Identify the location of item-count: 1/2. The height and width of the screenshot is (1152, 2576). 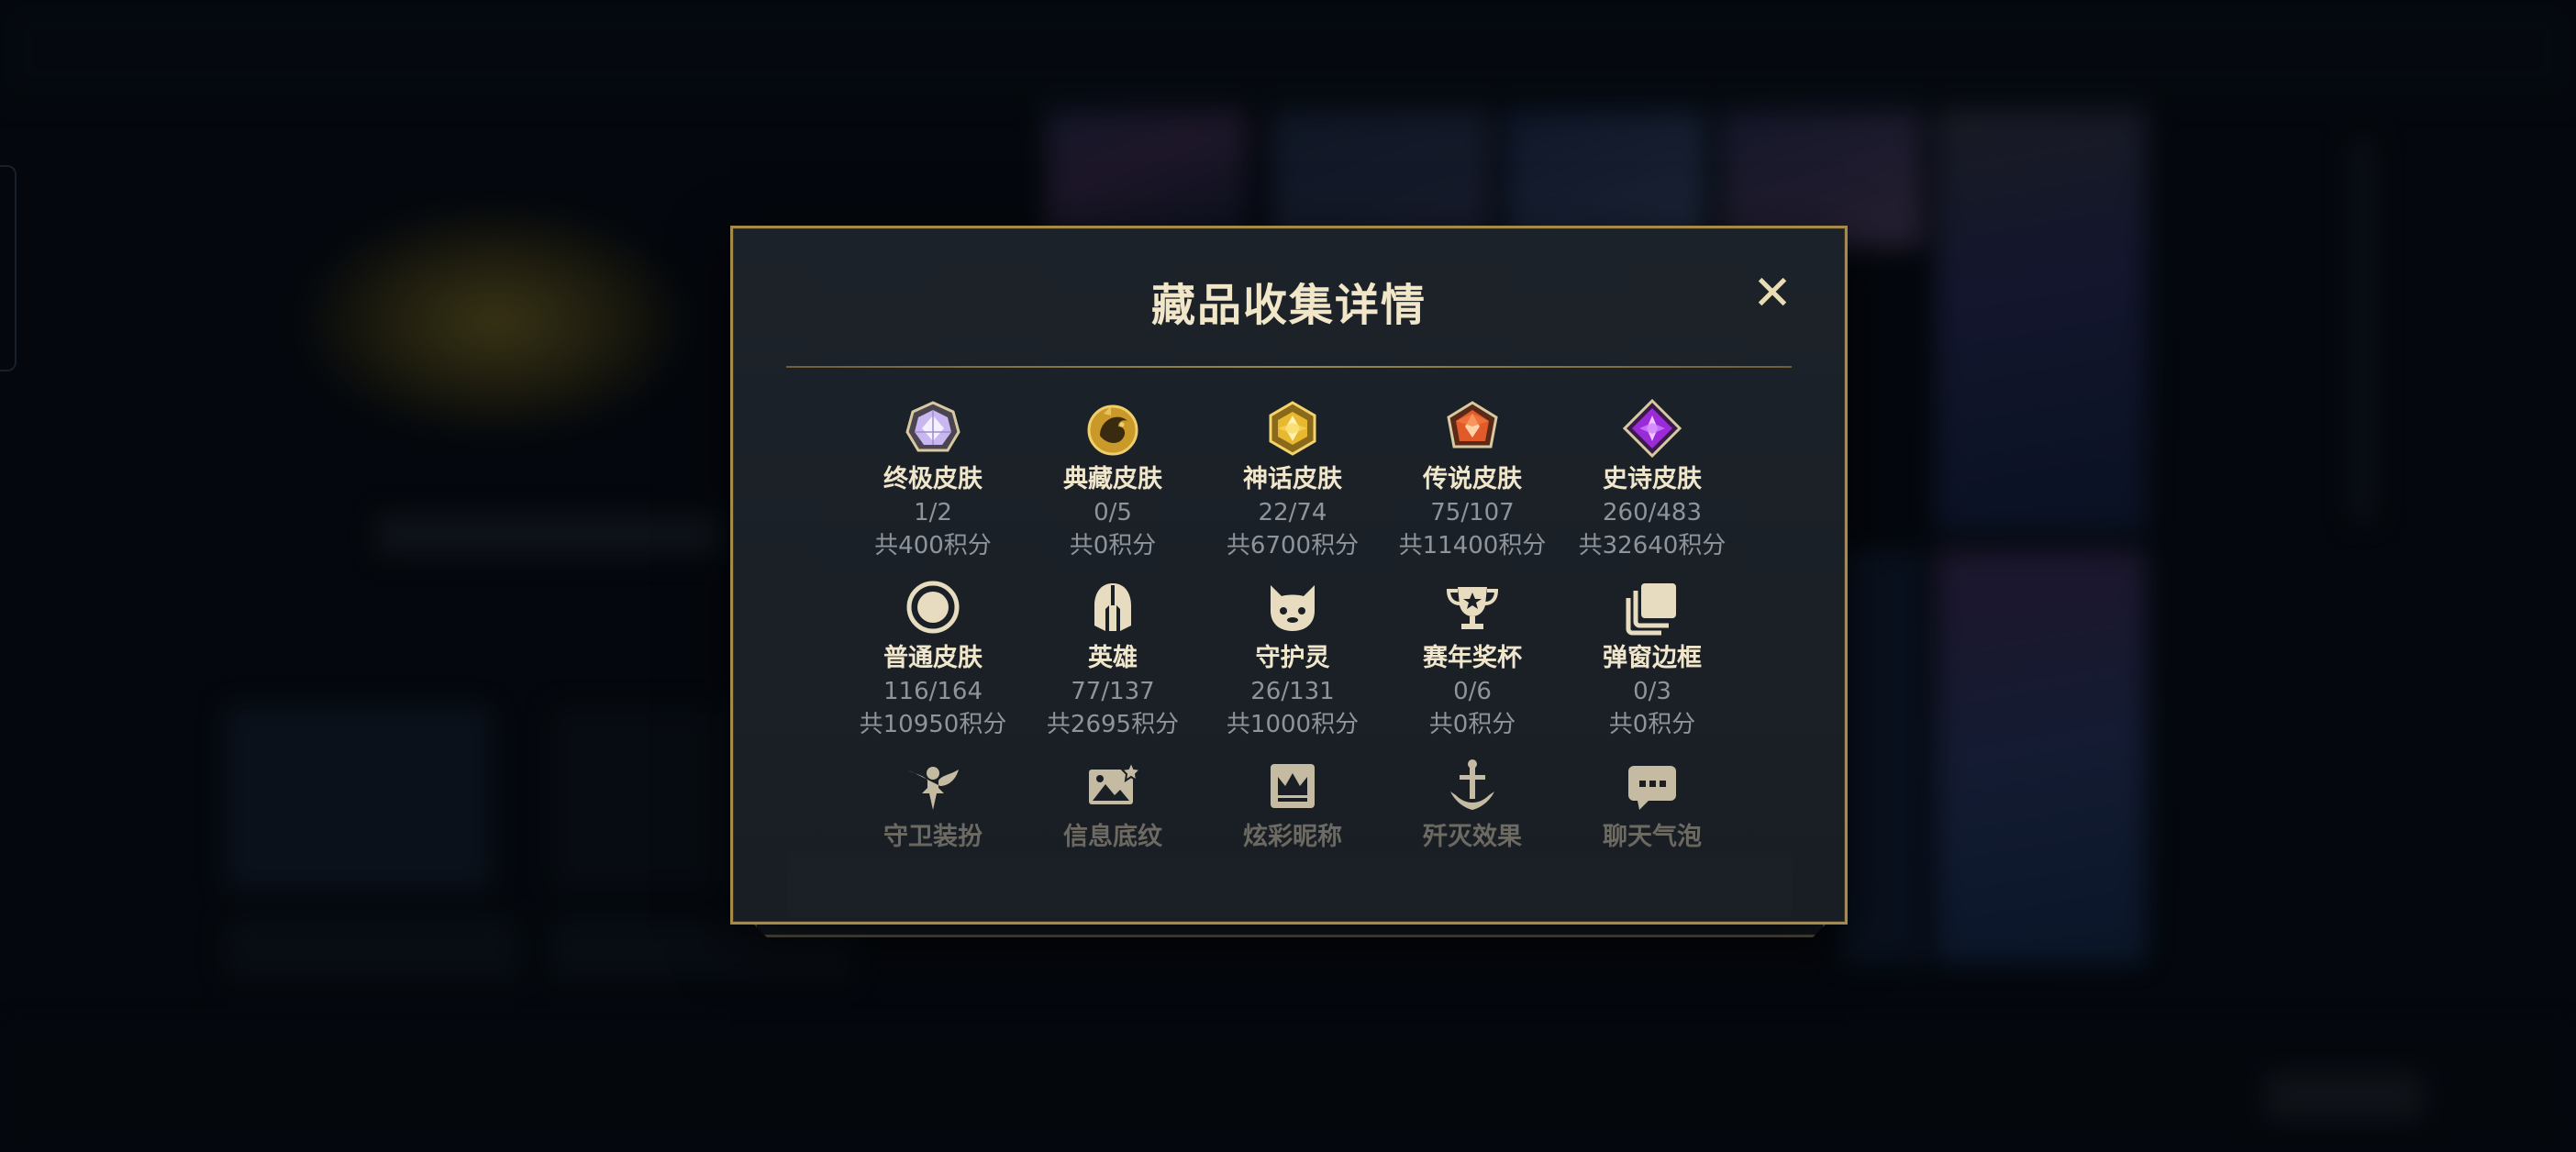
(933, 512).